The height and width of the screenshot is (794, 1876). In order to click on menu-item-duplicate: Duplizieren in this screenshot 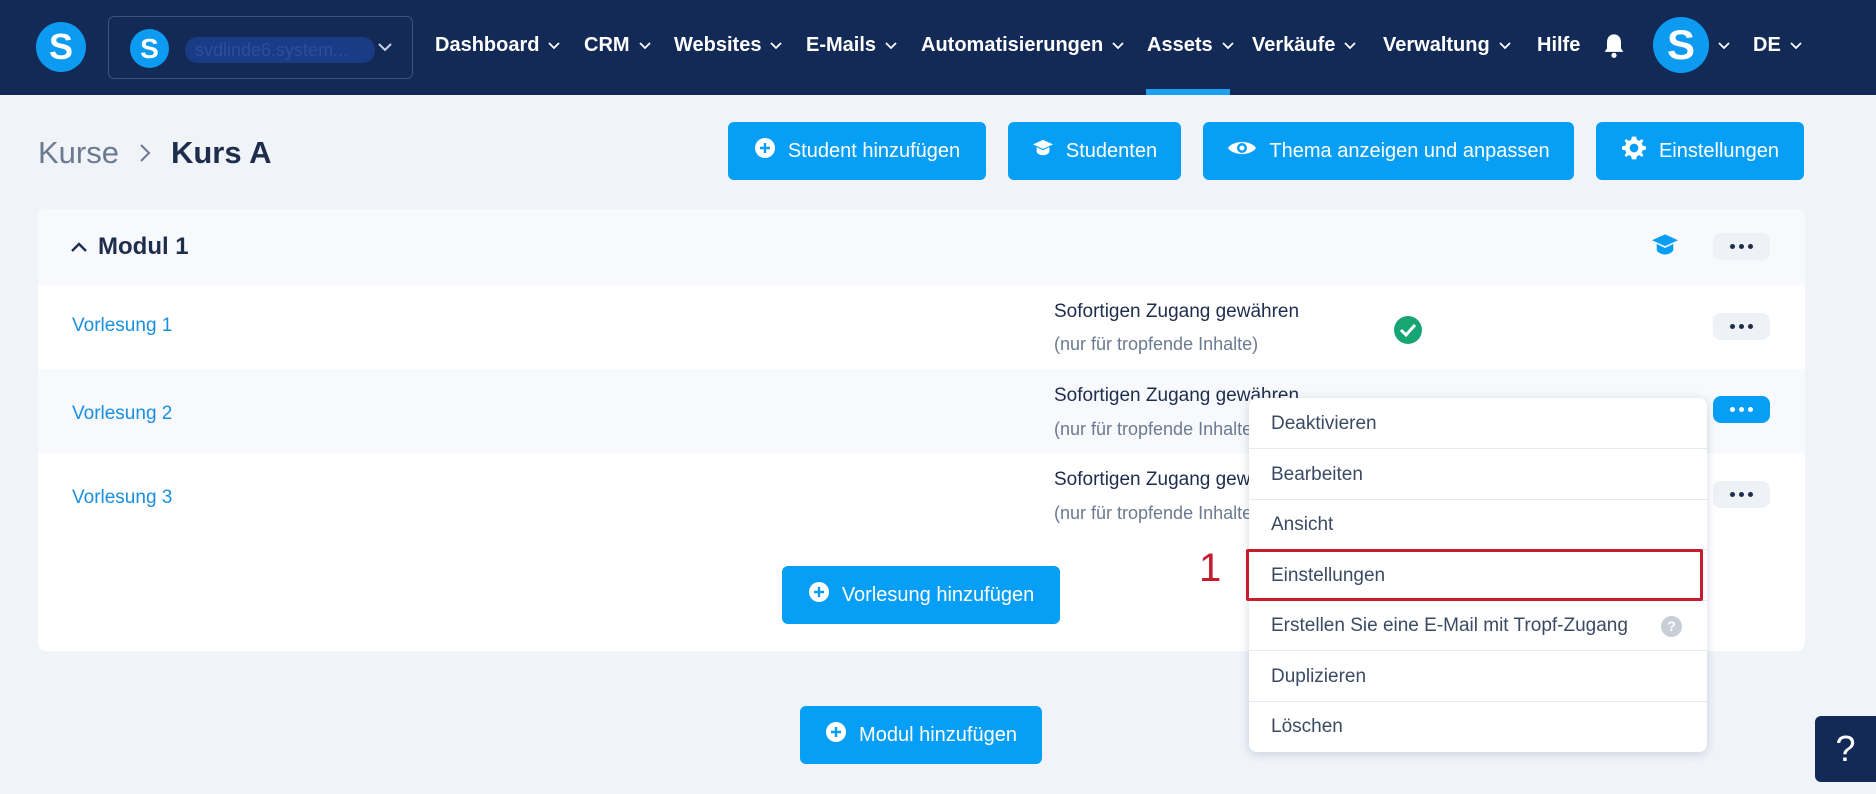, I will do `click(1478, 676)`.